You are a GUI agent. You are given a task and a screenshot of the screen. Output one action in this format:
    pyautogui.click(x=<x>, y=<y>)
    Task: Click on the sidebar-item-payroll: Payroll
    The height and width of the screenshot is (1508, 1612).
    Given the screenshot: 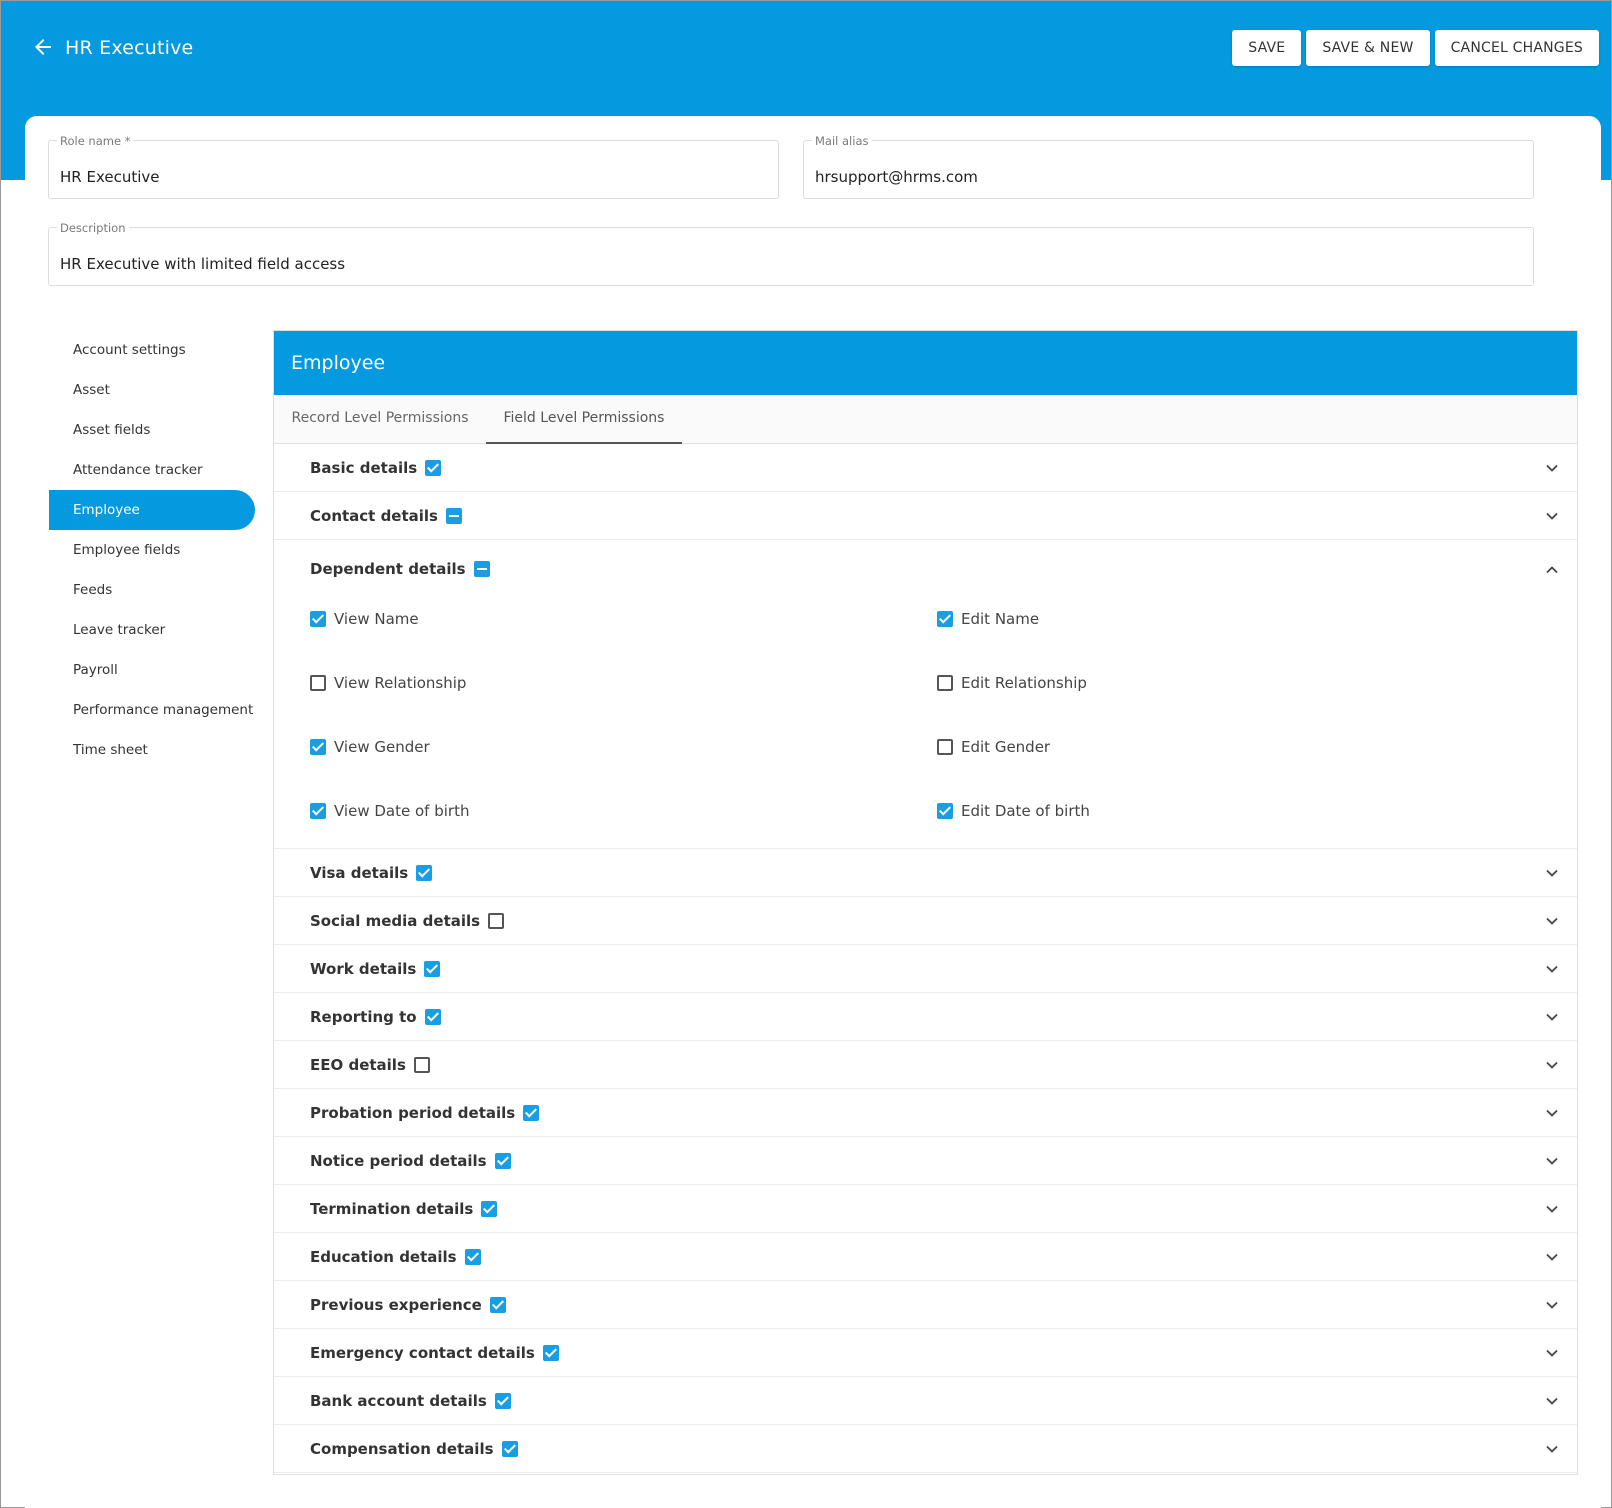 What is the action you would take?
    pyautogui.click(x=152, y=670)
    